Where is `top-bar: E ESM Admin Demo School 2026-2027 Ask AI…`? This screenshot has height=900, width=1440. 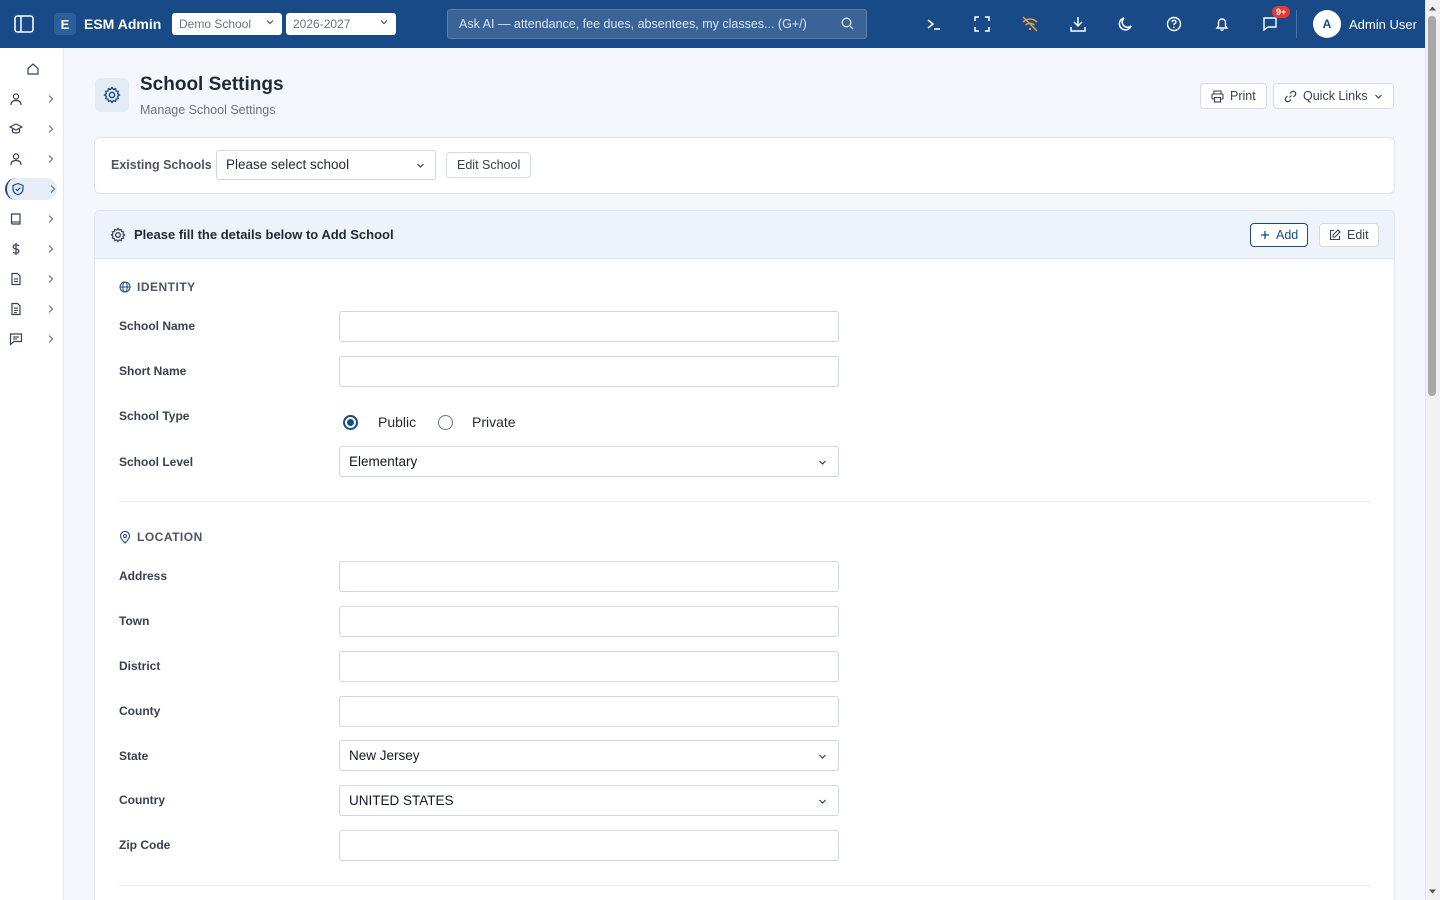 top-bar: E ESM Admin Demo School 2026-2027 Ask AI… is located at coordinates (720, 24).